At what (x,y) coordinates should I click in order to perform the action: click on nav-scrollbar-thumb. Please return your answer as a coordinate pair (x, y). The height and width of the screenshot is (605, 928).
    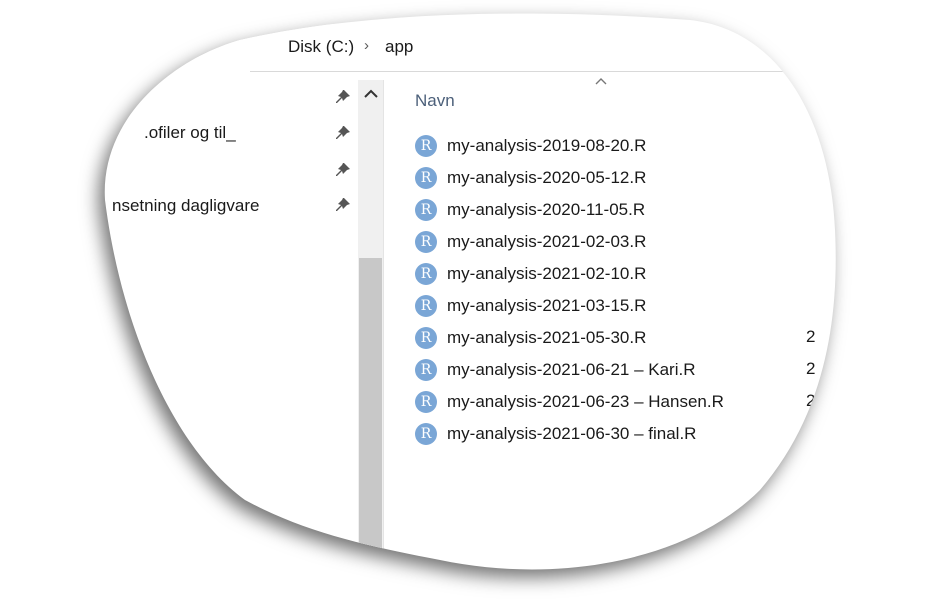
    Looking at the image, I should click on (370, 408).